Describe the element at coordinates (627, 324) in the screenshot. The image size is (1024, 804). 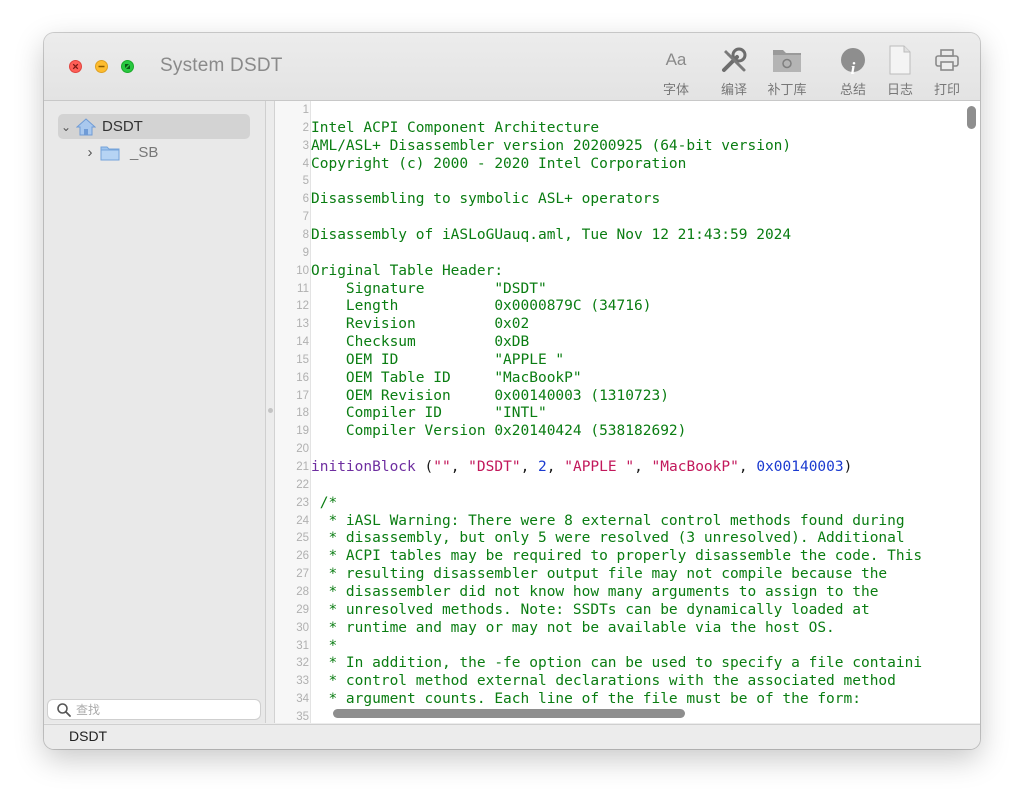
I see `code-line: 13 Revision 0x02` at that location.